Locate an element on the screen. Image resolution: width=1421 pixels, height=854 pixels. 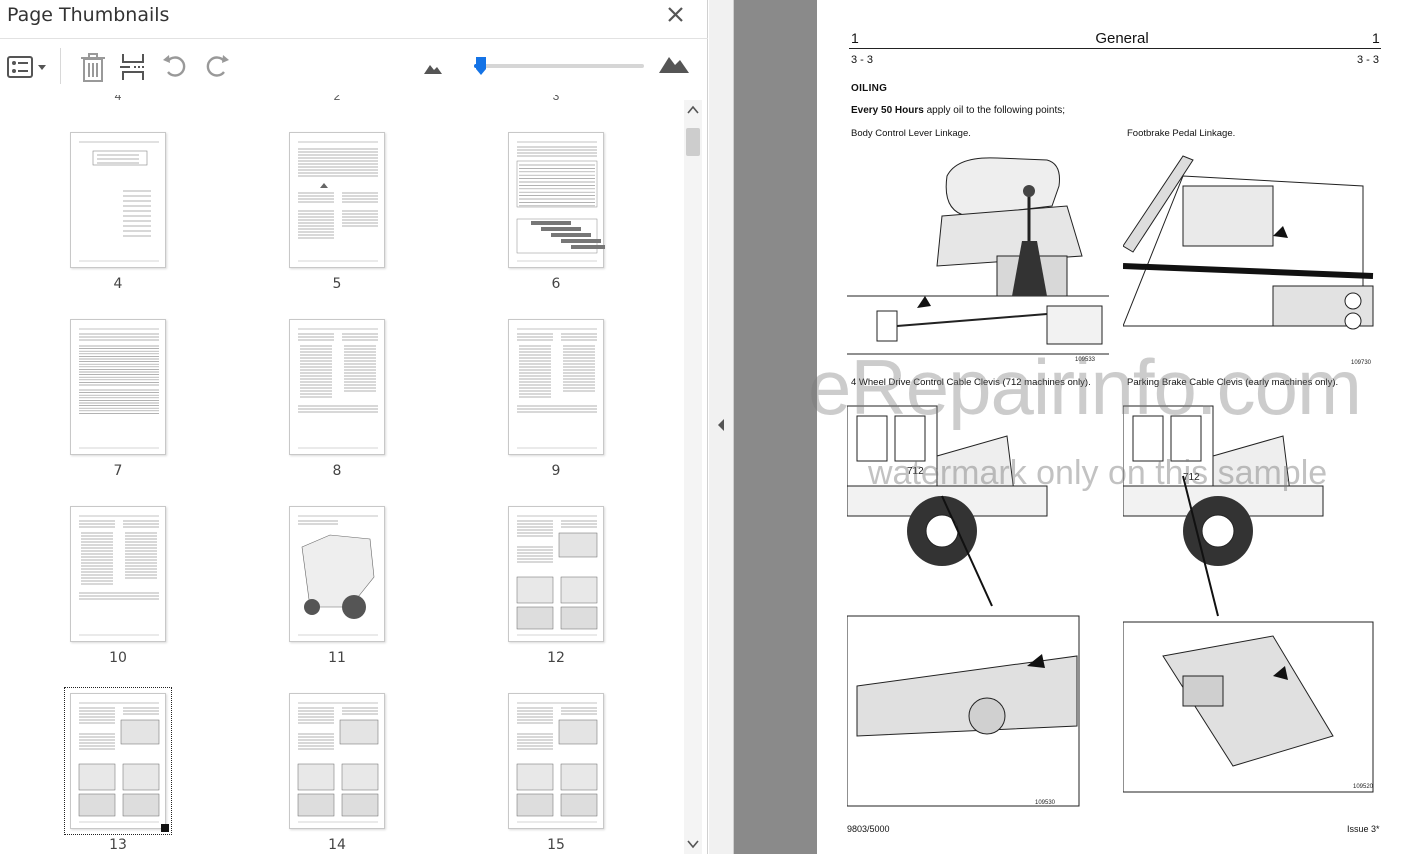
footer-issue: Issue 3* is located at coordinates (1363, 829).